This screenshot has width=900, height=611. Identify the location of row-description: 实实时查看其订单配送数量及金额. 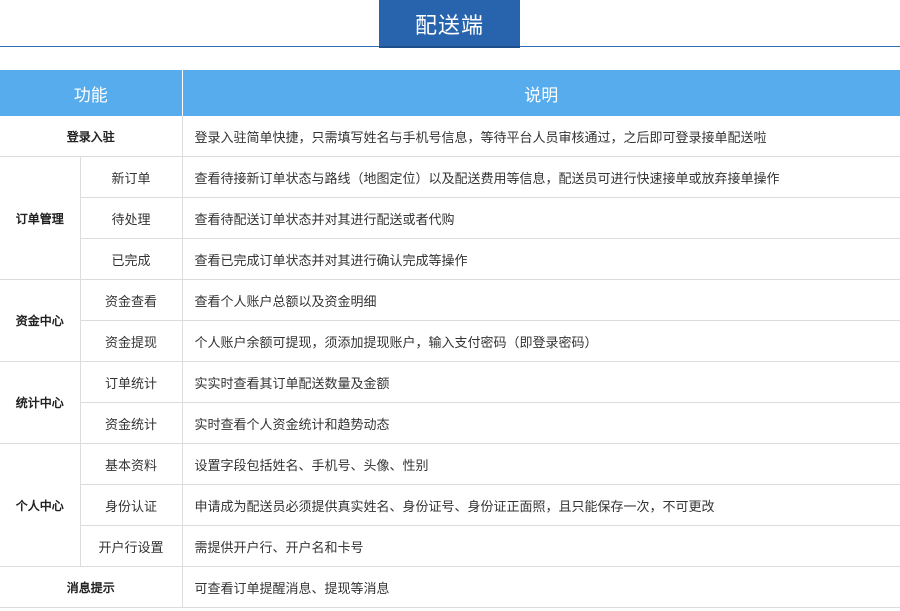
(540, 382).